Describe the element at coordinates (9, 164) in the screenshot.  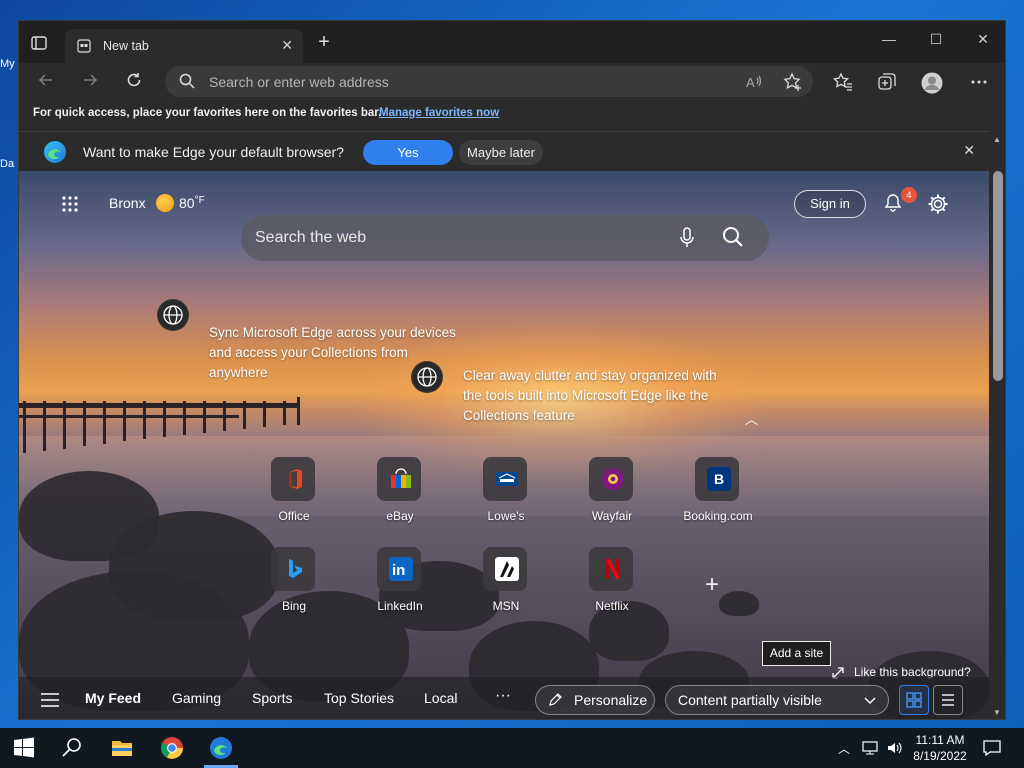
I see `desktop-icon-label: Da` at that location.